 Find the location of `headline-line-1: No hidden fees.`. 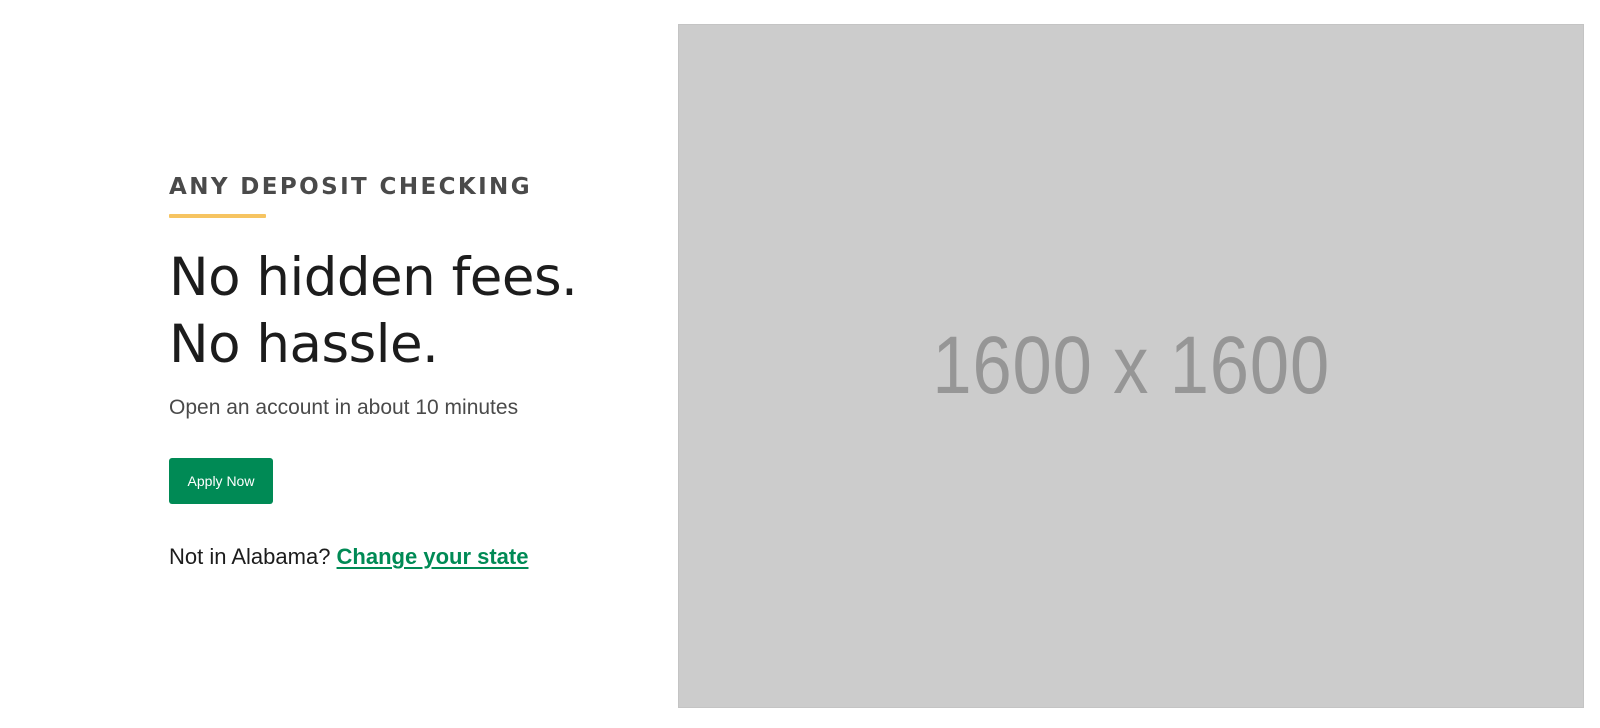

headline-line-1: No hidden fees. is located at coordinates (373, 277).